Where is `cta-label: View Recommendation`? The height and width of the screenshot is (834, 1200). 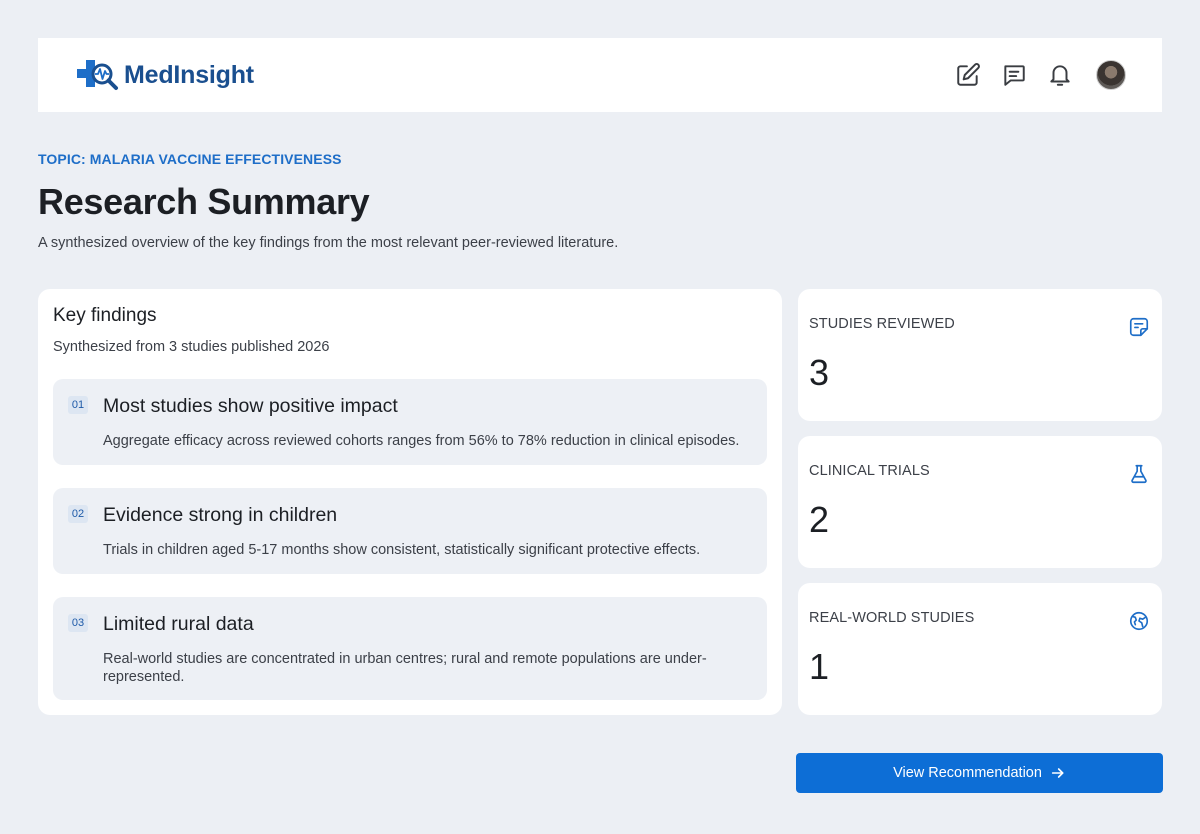 cta-label: View Recommendation is located at coordinates (967, 773).